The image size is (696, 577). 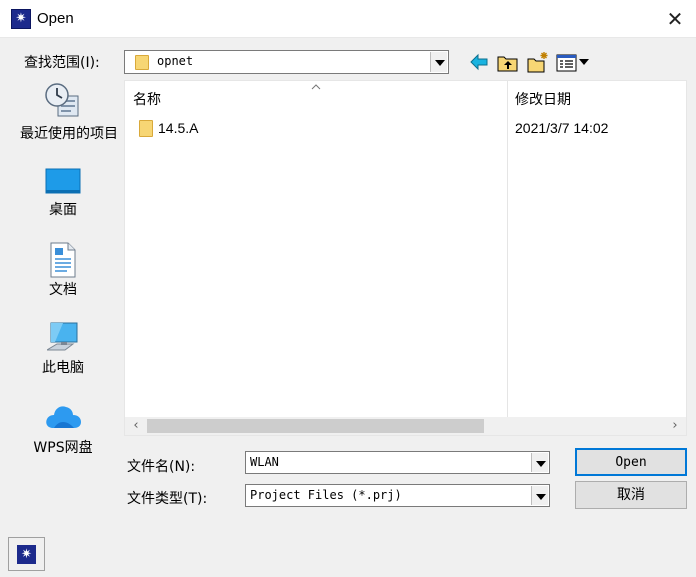 What do you see at coordinates (21, 19) in the screenshot?
I see `app-icon: ✷` at bounding box center [21, 19].